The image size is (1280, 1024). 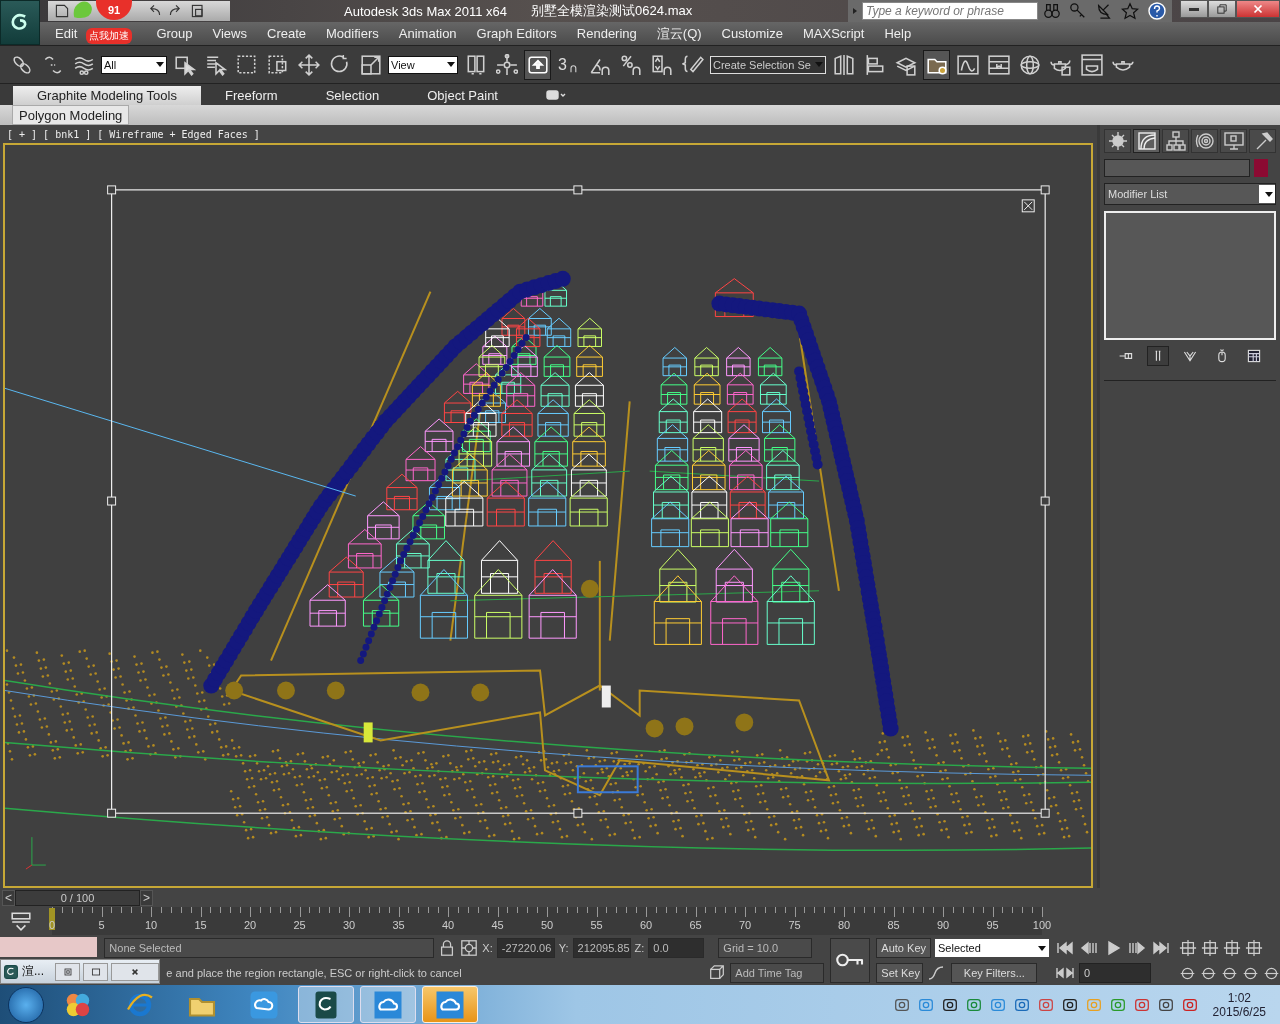 What do you see at coordinates (423, 64) in the screenshot?
I see `dropdown: View` at bounding box center [423, 64].